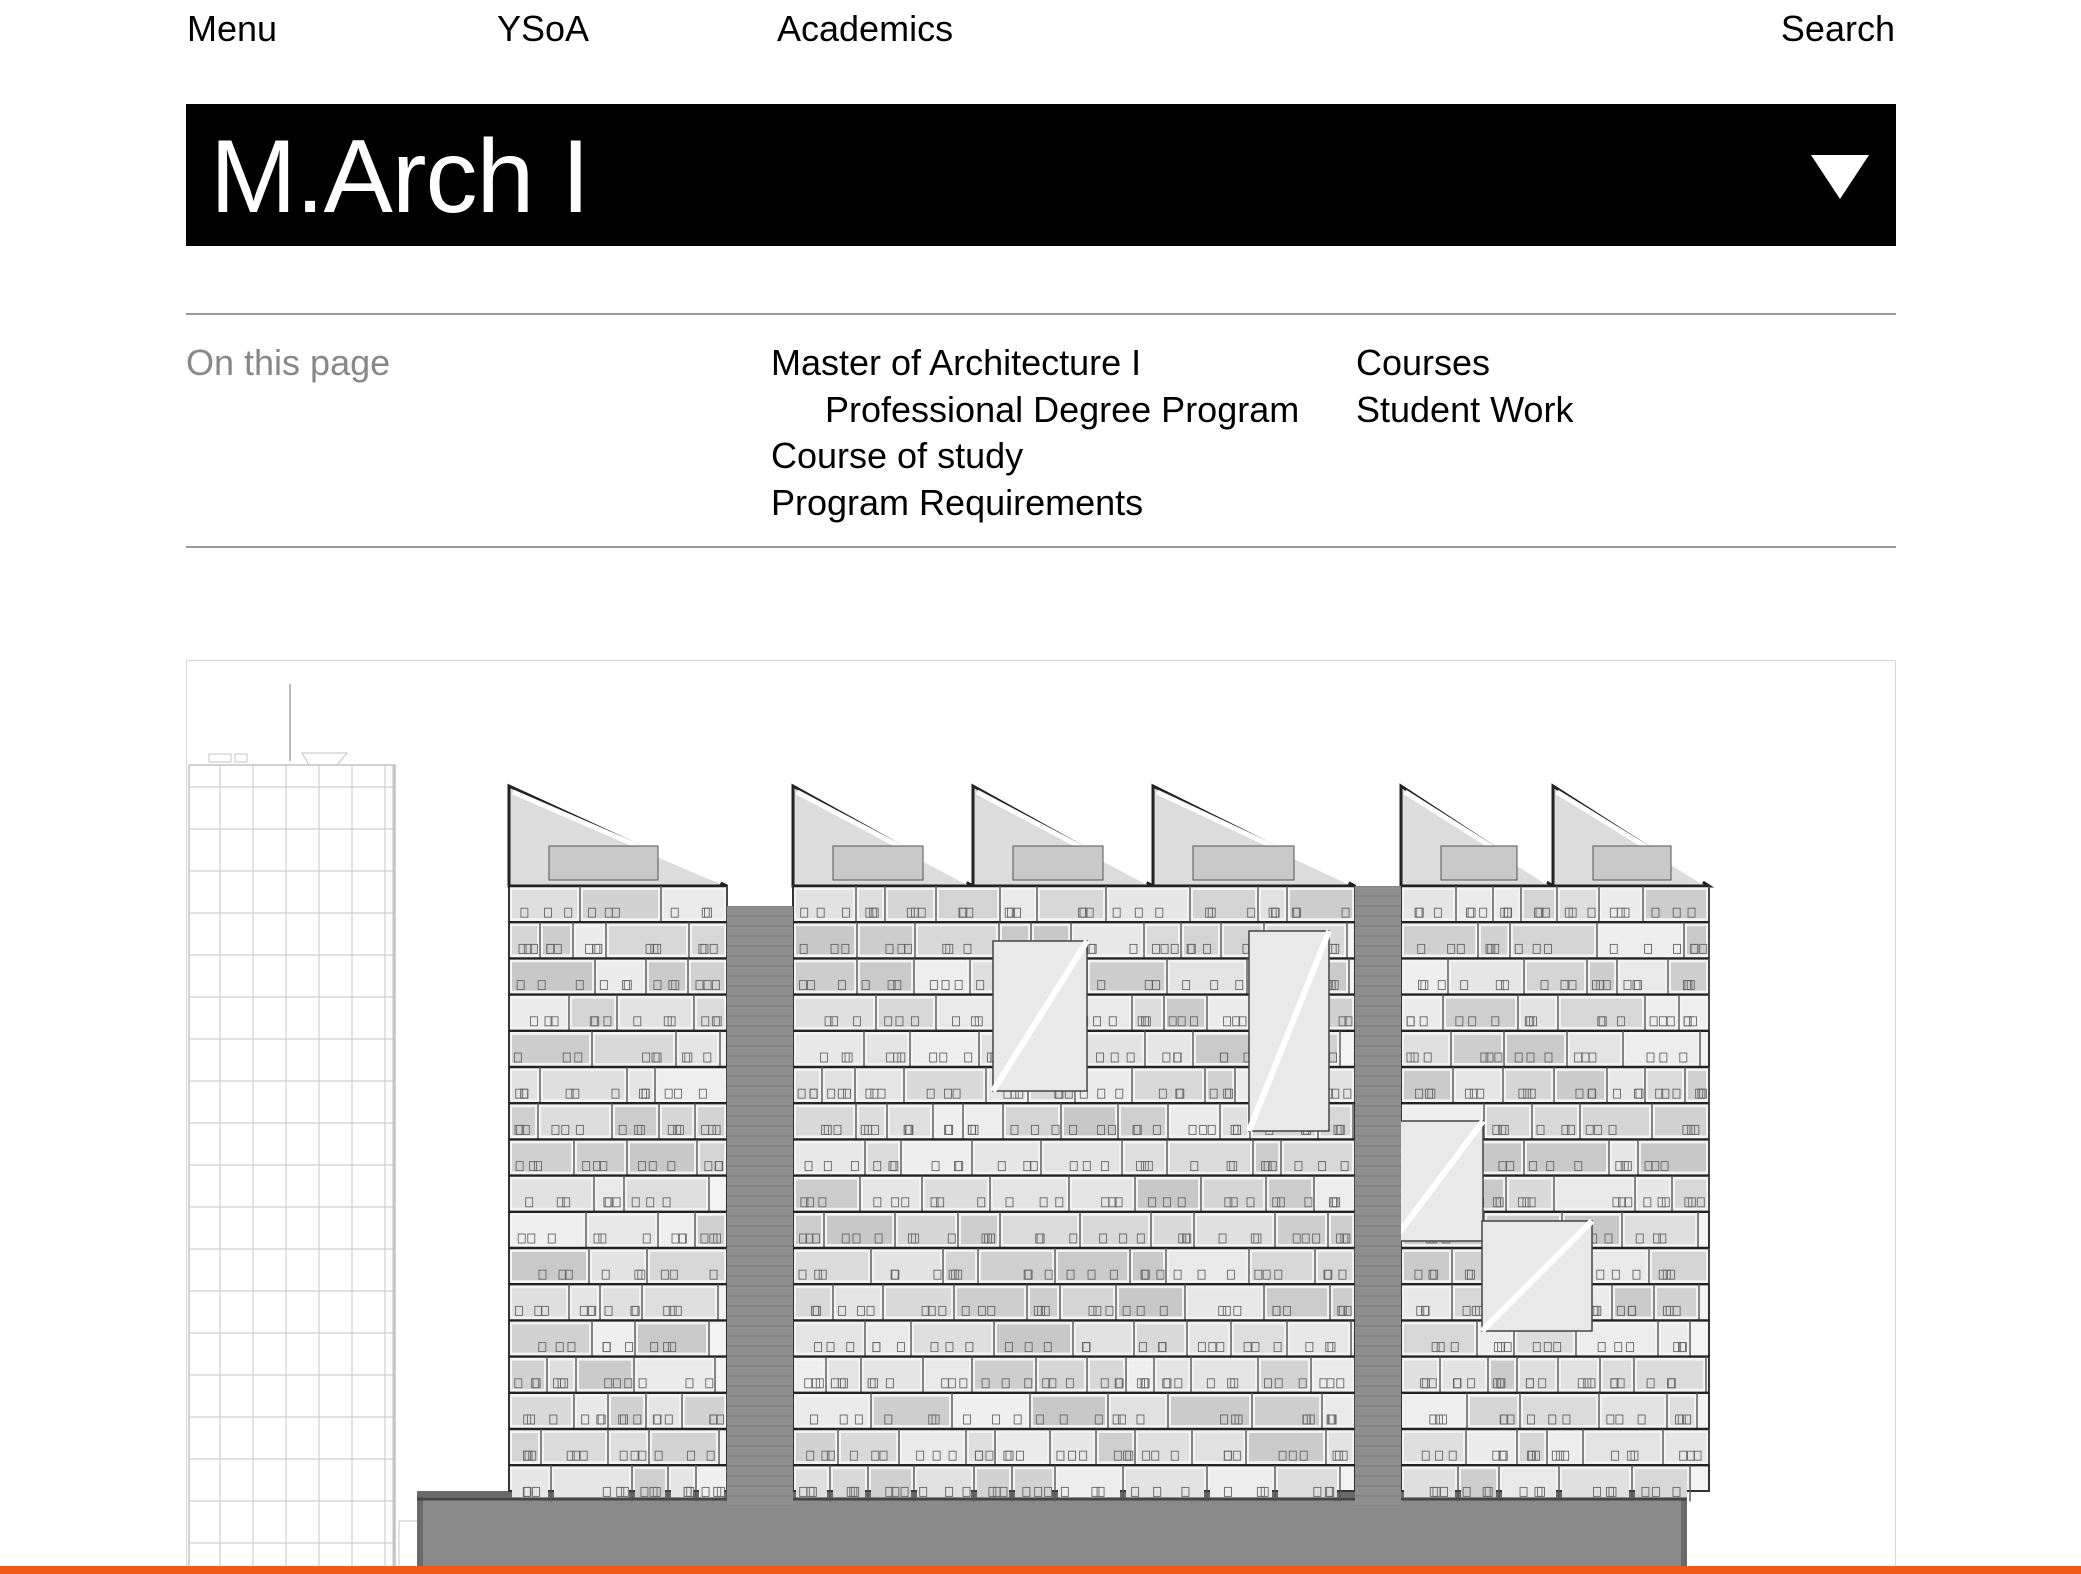  What do you see at coordinates (1035, 503) in the screenshot?
I see `toc-link-program-requirements: Program Requirements` at bounding box center [1035, 503].